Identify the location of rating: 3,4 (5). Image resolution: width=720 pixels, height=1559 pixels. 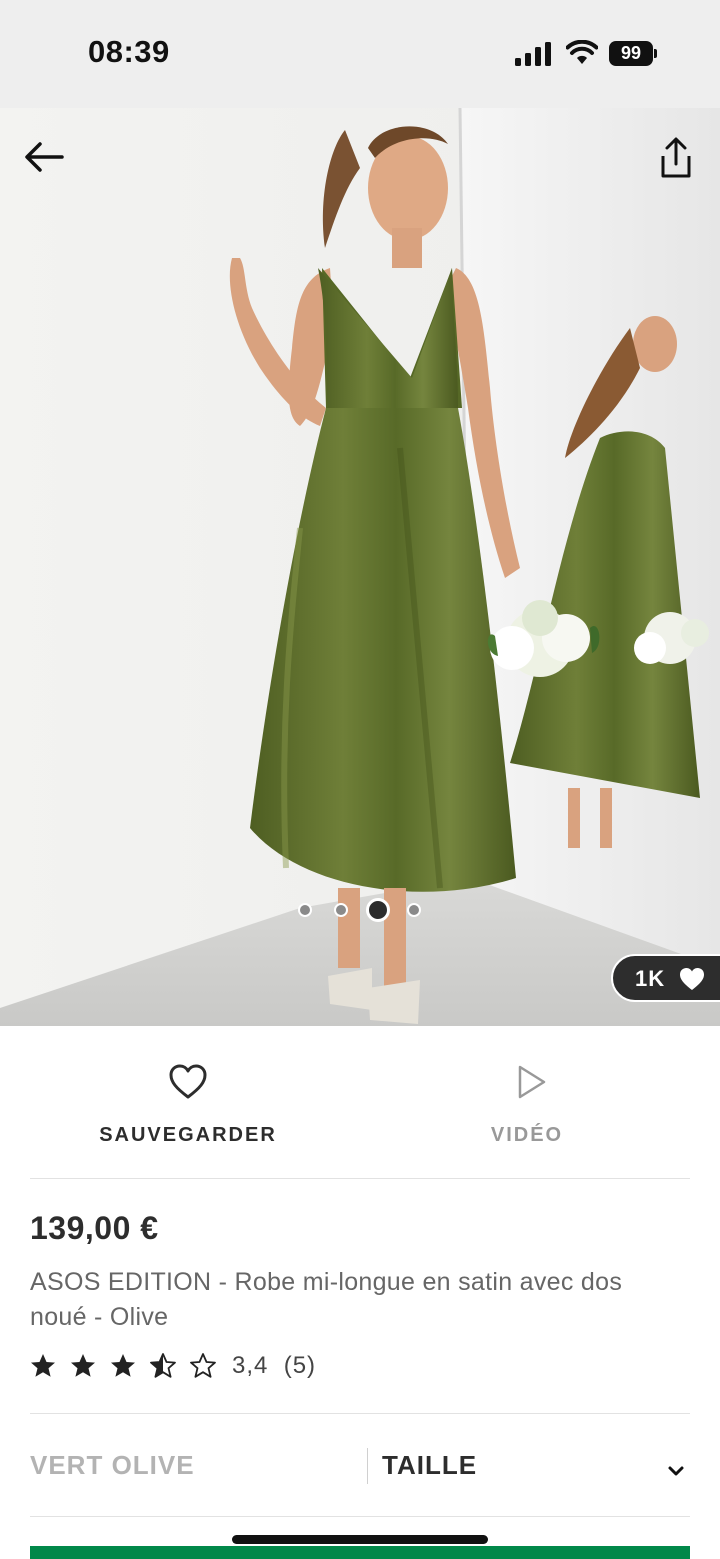
(230, 1366).